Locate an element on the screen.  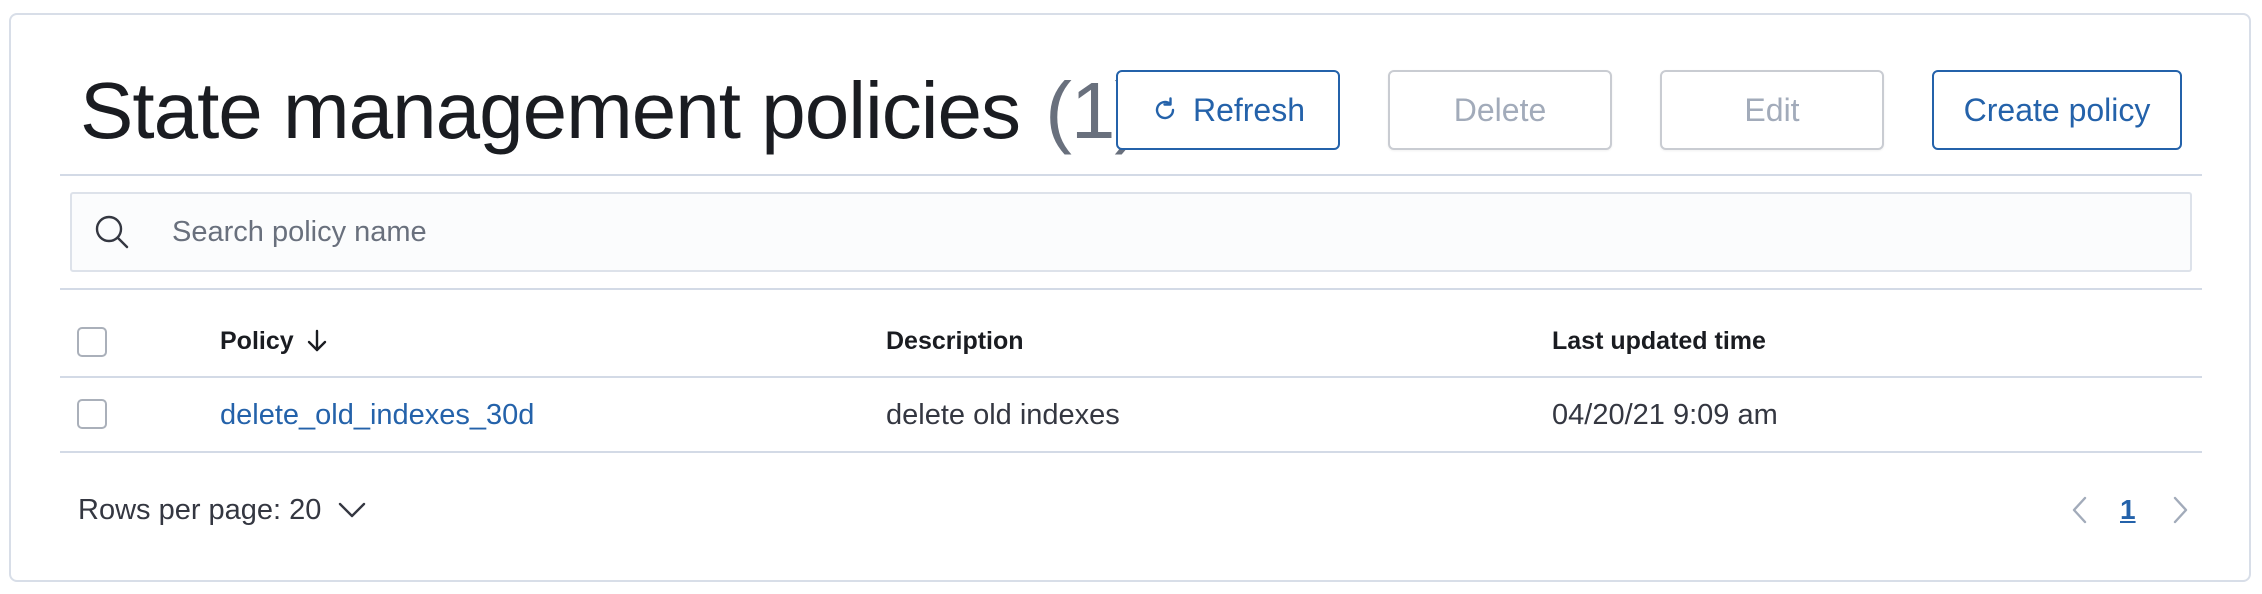
search-bar is located at coordinates (1131, 232).